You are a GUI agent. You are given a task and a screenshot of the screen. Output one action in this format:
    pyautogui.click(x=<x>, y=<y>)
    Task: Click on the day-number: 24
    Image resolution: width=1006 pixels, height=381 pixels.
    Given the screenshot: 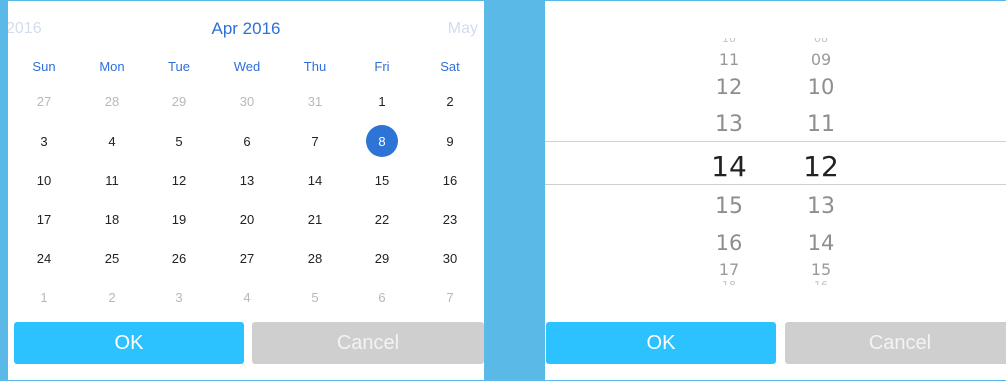 What is the action you would take?
    pyautogui.click(x=44, y=258)
    